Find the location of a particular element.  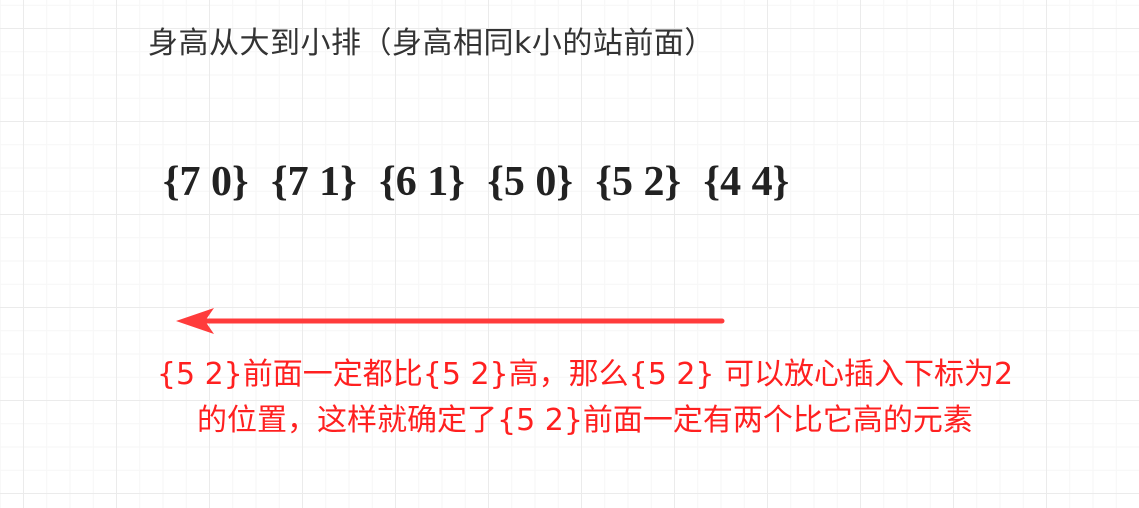

pair-item: {6 1} is located at coordinates (422, 182).